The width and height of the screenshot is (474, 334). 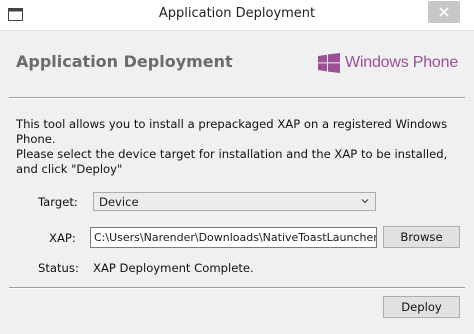 What do you see at coordinates (421, 307) in the screenshot?
I see `deploy-button: Deploy` at bounding box center [421, 307].